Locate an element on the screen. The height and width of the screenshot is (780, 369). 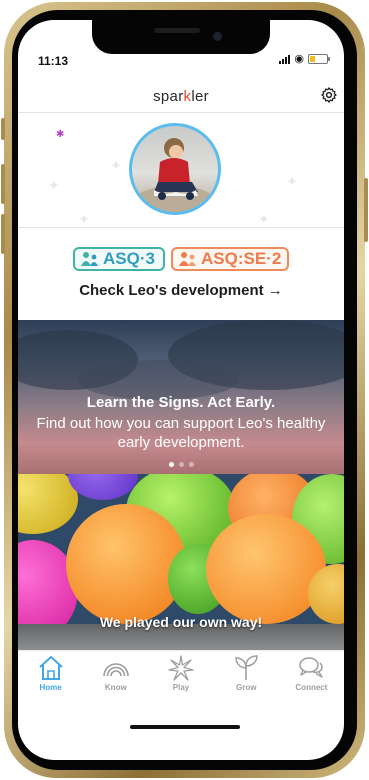
tab-label: Grow is located at coordinates (246, 687).